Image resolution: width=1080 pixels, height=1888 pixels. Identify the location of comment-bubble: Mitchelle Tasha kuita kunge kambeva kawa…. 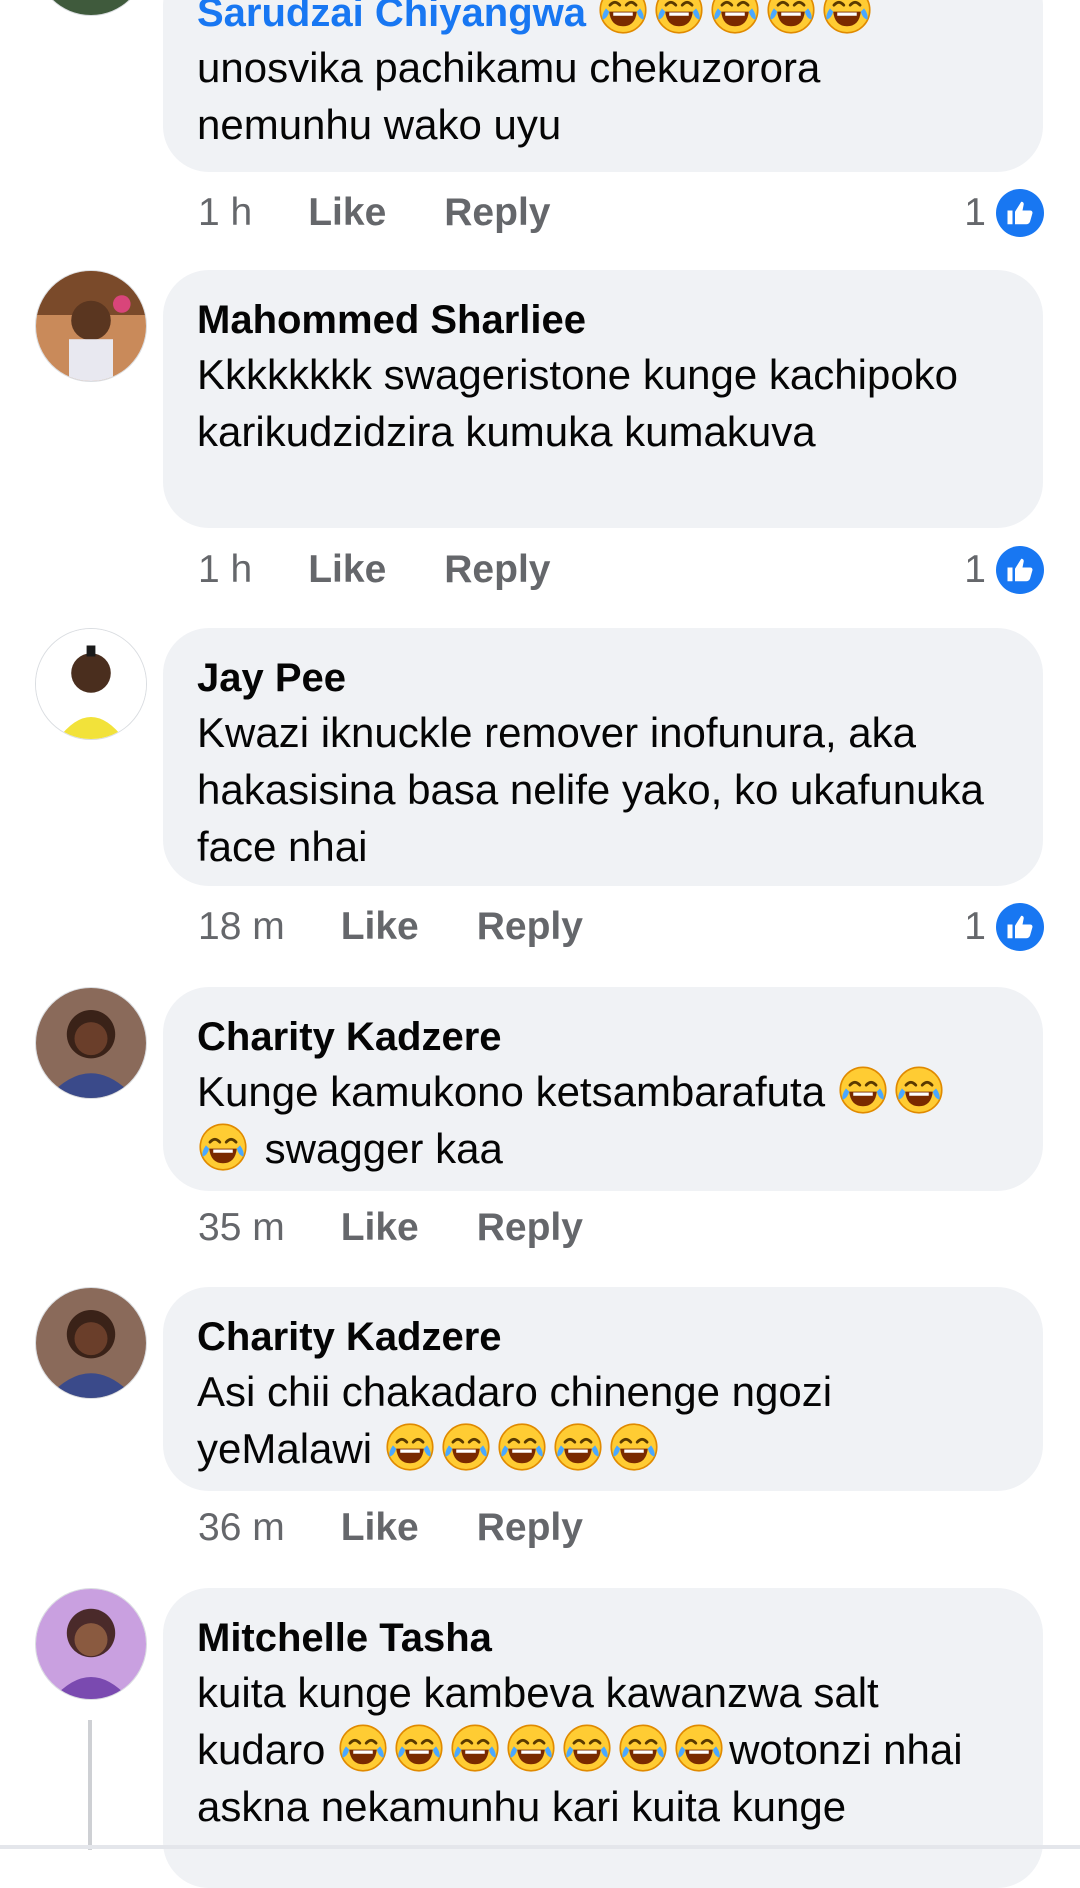
(603, 1738).